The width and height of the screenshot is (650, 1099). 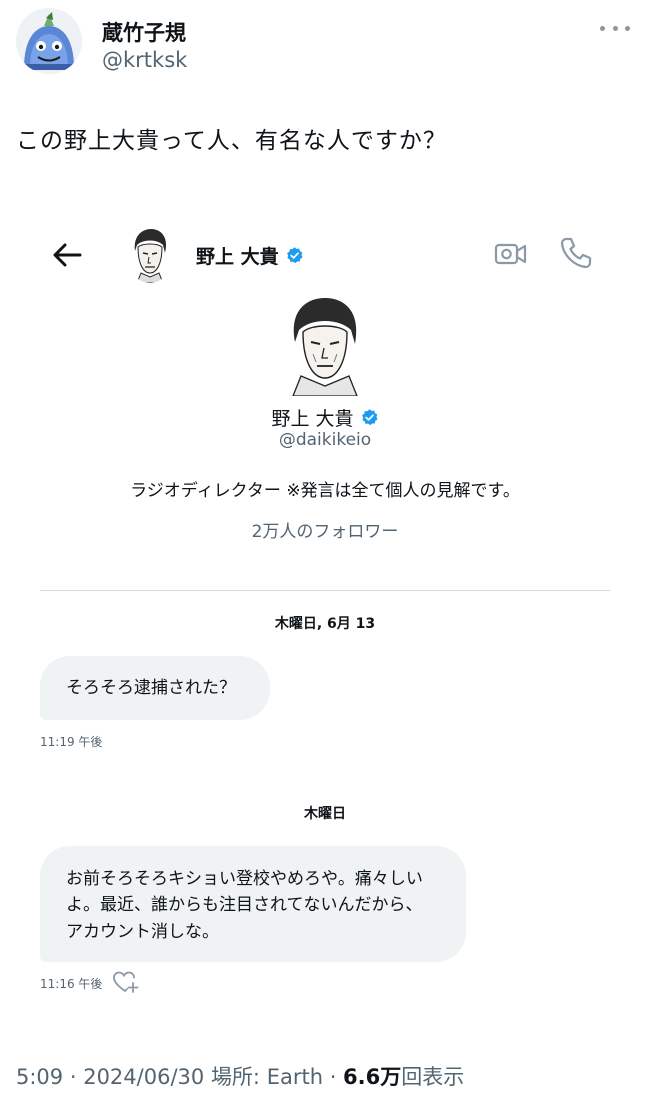 What do you see at coordinates (49, 41) in the screenshot?
I see `author-avatar` at bounding box center [49, 41].